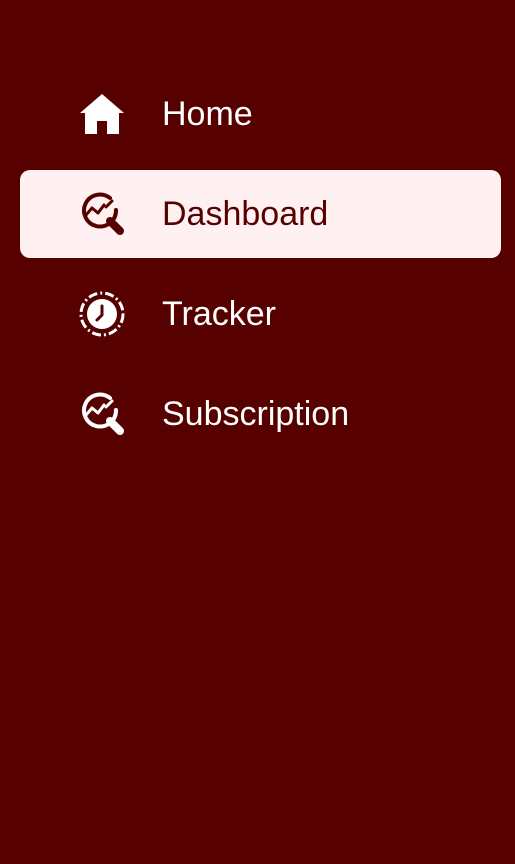 The image size is (515, 864). Describe the element at coordinates (207, 114) in the screenshot. I see `sidebar-item-label: Home` at that location.